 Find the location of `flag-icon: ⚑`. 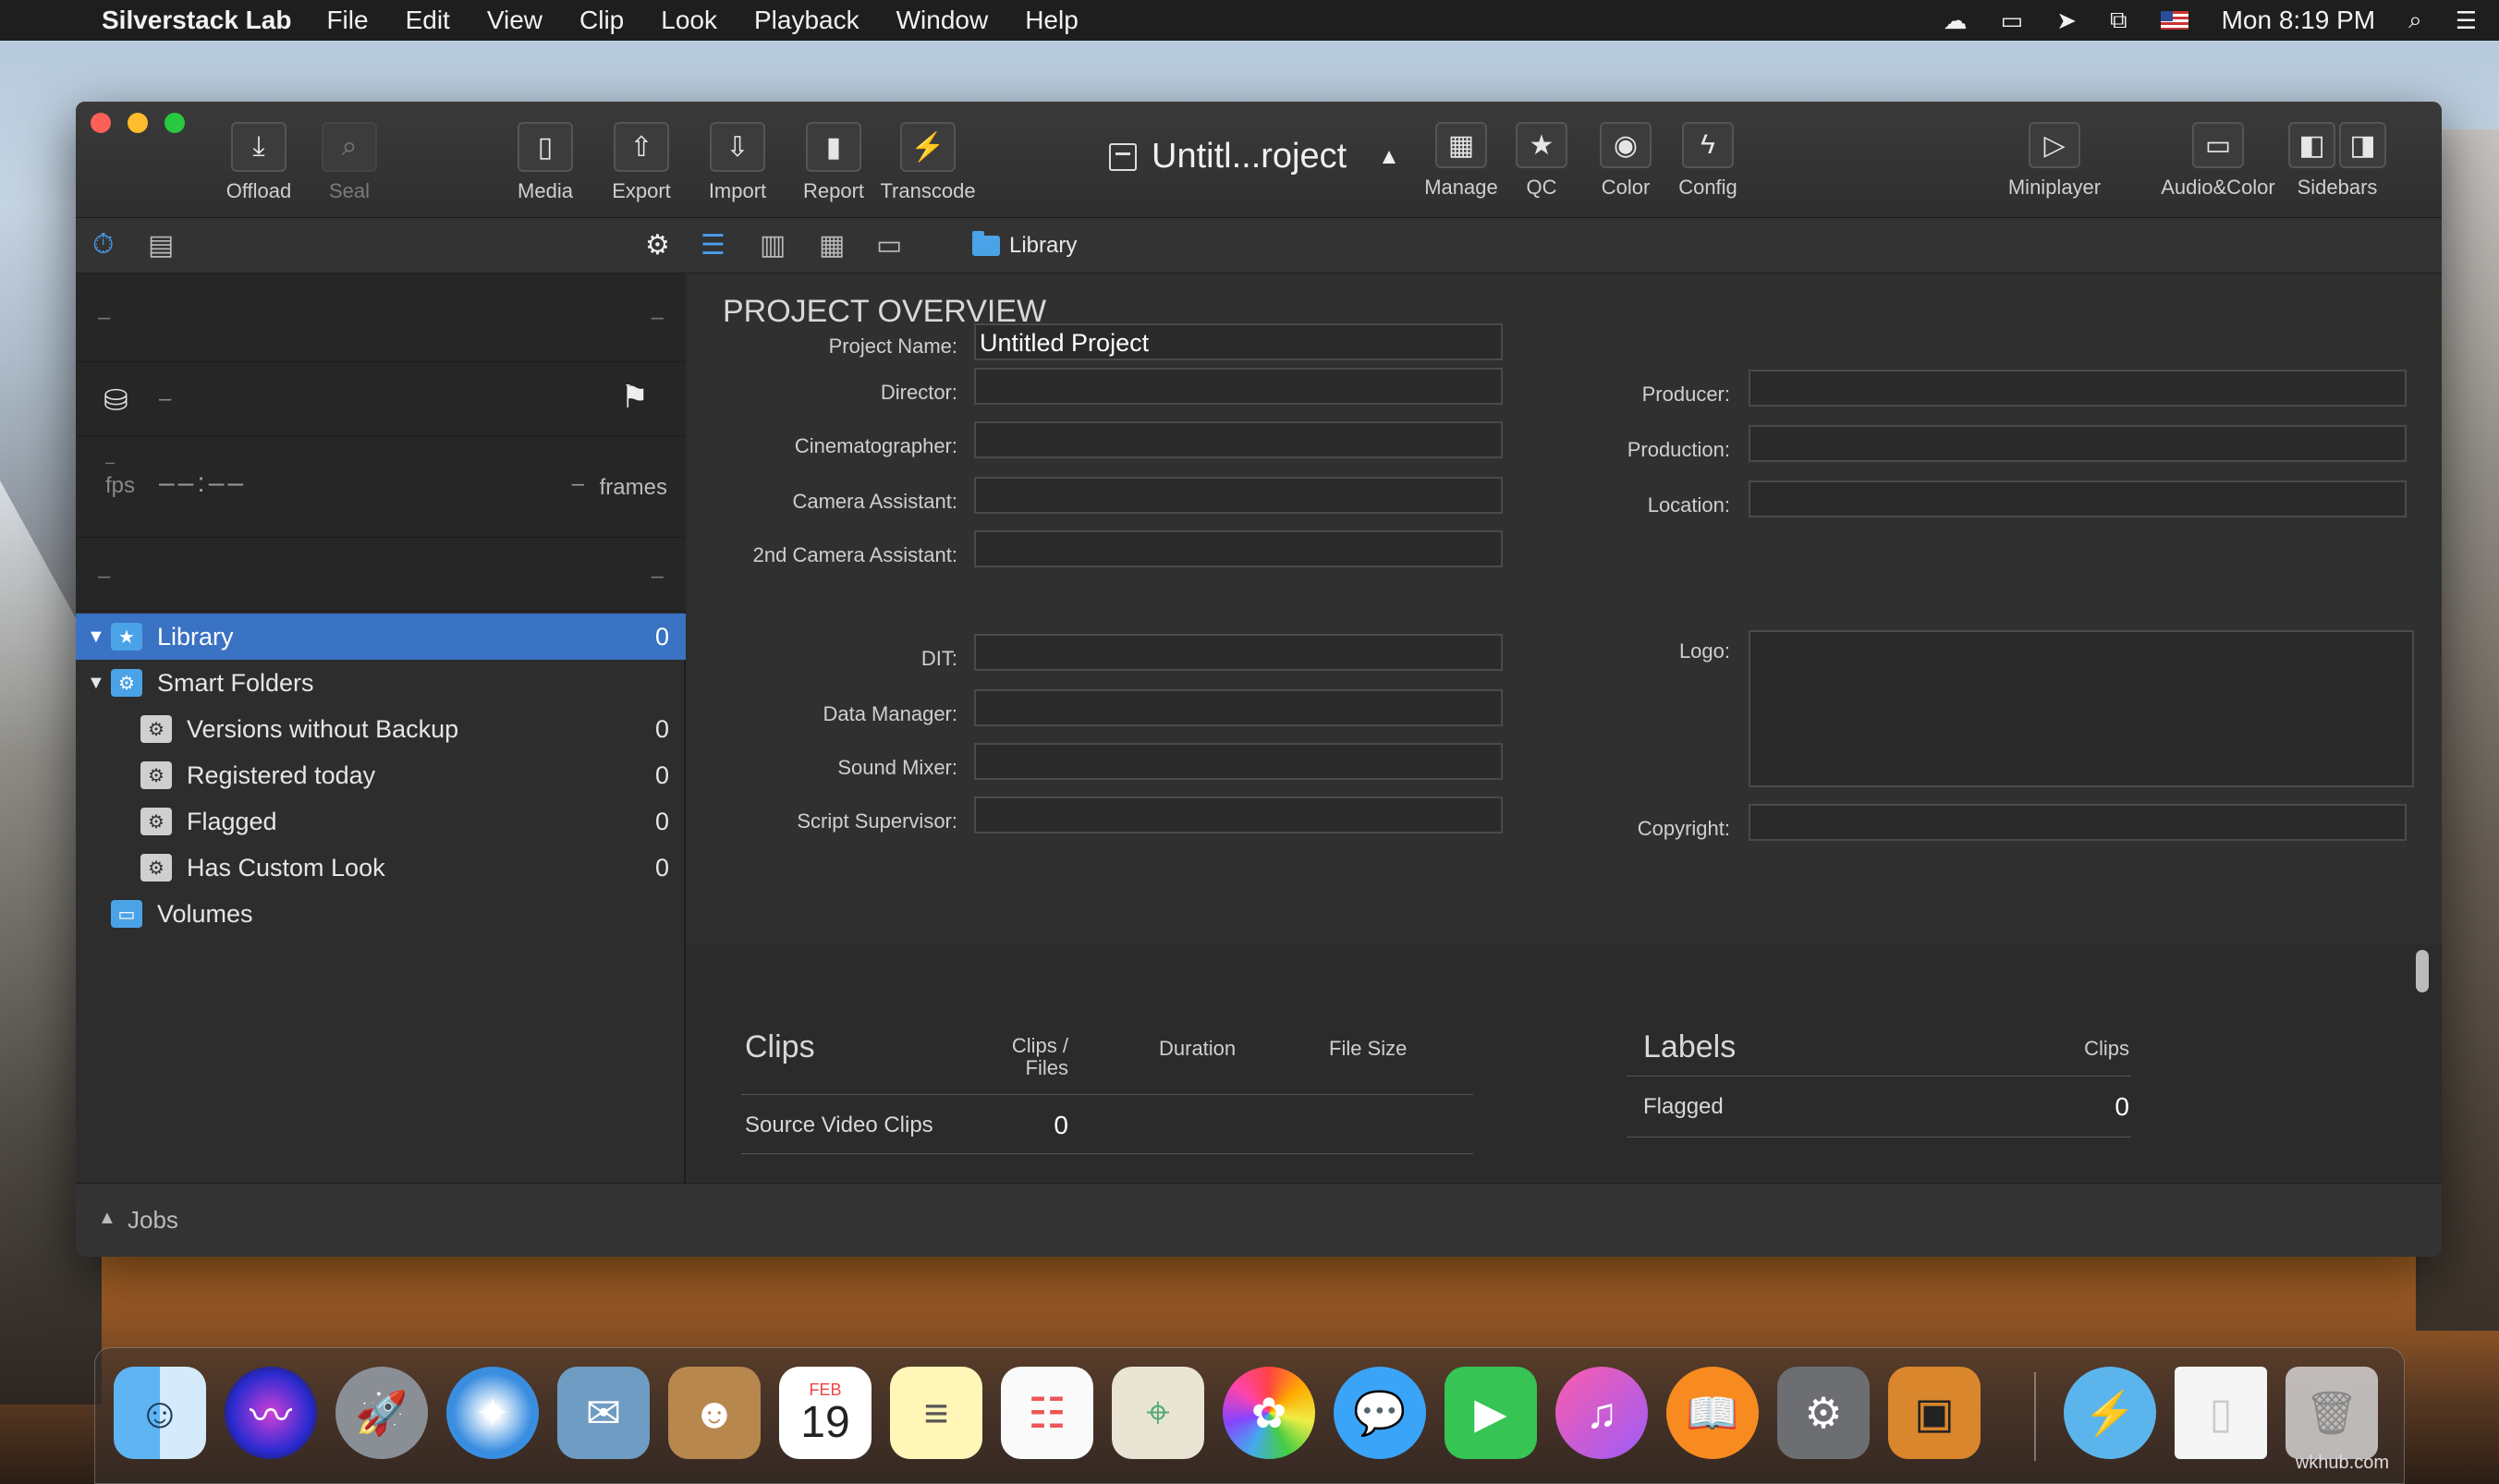

flag-icon: ⚑ is located at coordinates (635, 397).